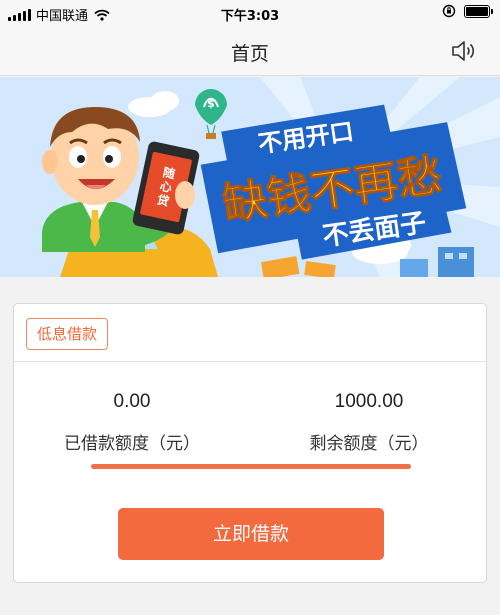 This screenshot has width=500, height=615. What do you see at coordinates (369, 401) in the screenshot?
I see `remaining-amount: 1000.00` at bounding box center [369, 401].